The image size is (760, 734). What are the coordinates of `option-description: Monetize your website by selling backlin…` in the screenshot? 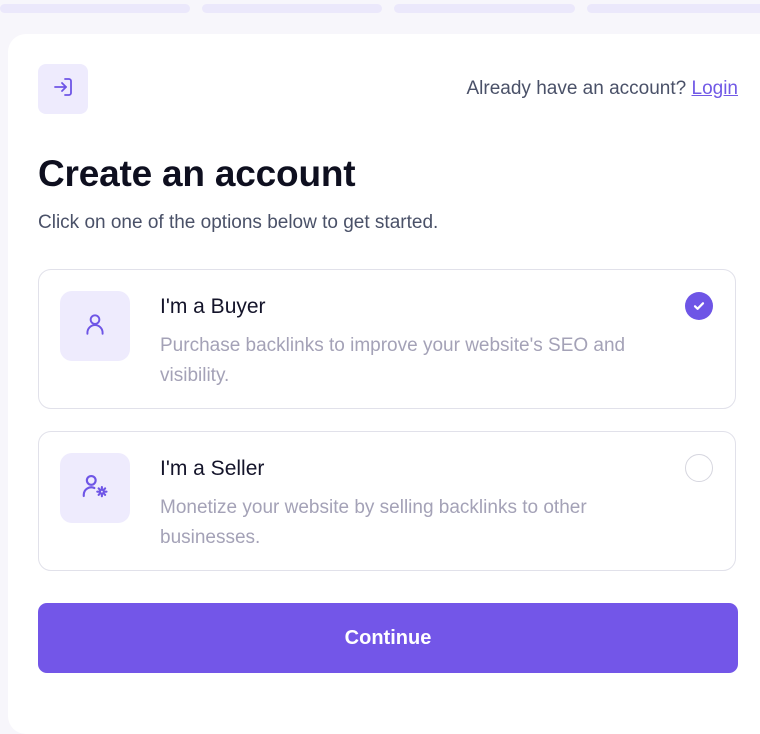 It's located at (373, 522).